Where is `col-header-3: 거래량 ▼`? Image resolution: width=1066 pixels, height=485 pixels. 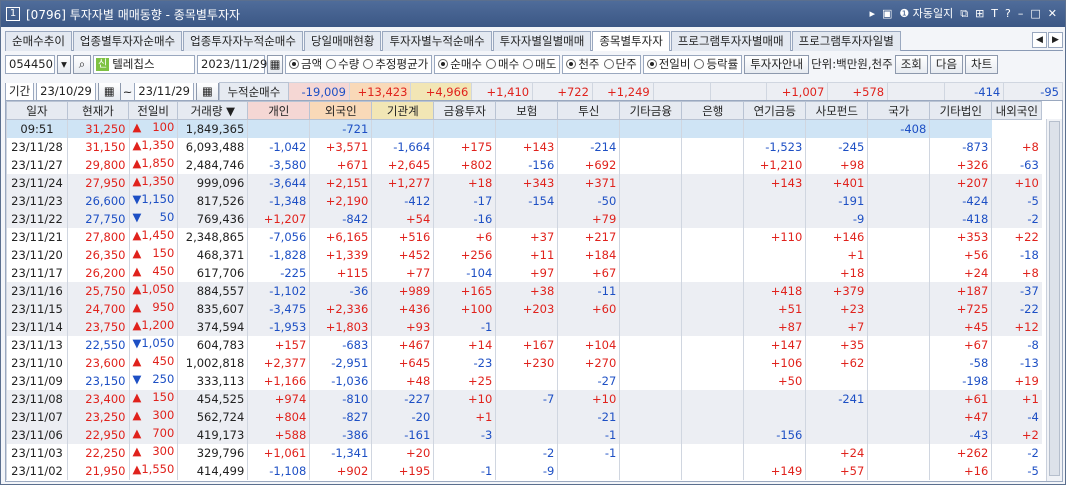 col-header-3: 거래량 ▼ is located at coordinates (213, 110).